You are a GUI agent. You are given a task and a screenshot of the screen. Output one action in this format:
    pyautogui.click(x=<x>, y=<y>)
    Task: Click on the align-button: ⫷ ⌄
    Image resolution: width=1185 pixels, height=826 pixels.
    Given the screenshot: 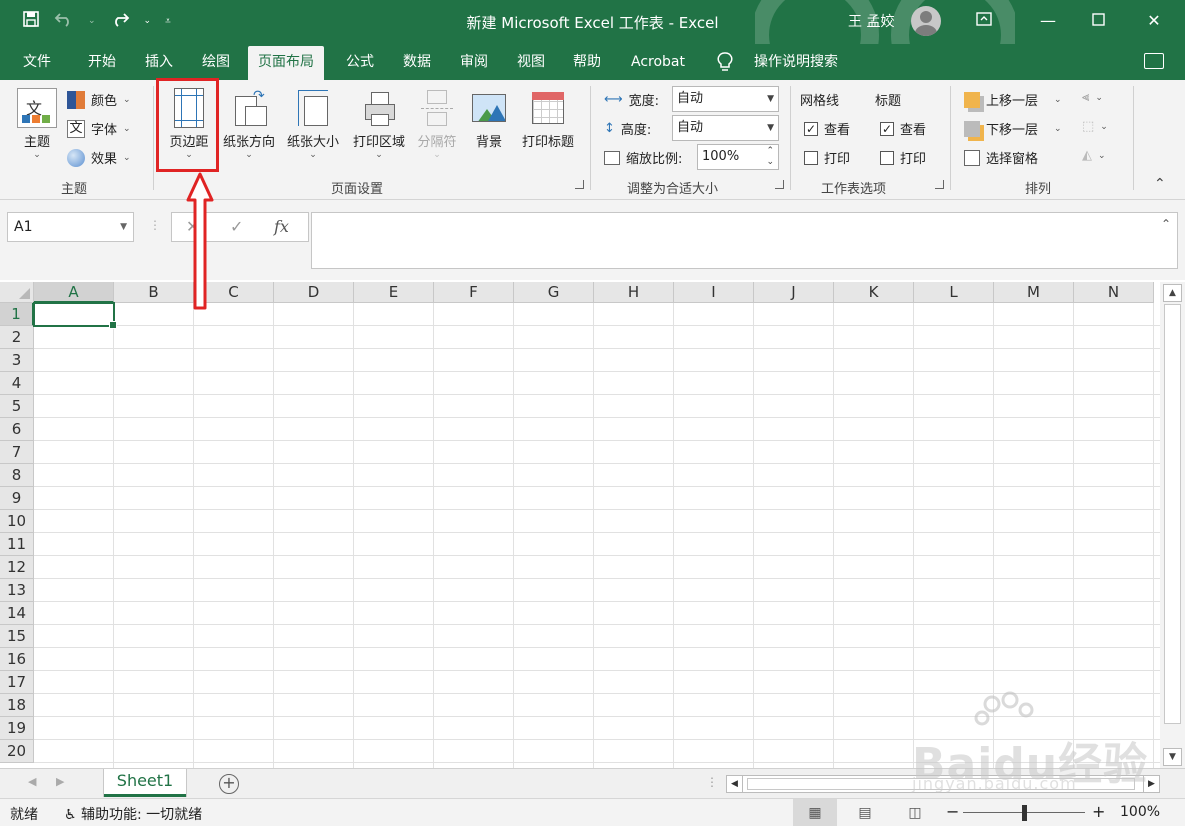 What is the action you would take?
    pyautogui.click(x=1092, y=97)
    